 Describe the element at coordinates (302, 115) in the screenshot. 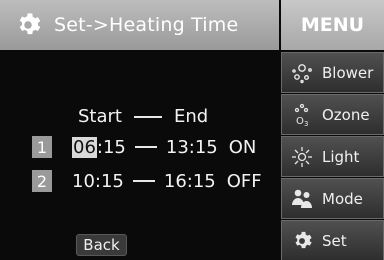

I see `ozone-icon: O 3` at that location.